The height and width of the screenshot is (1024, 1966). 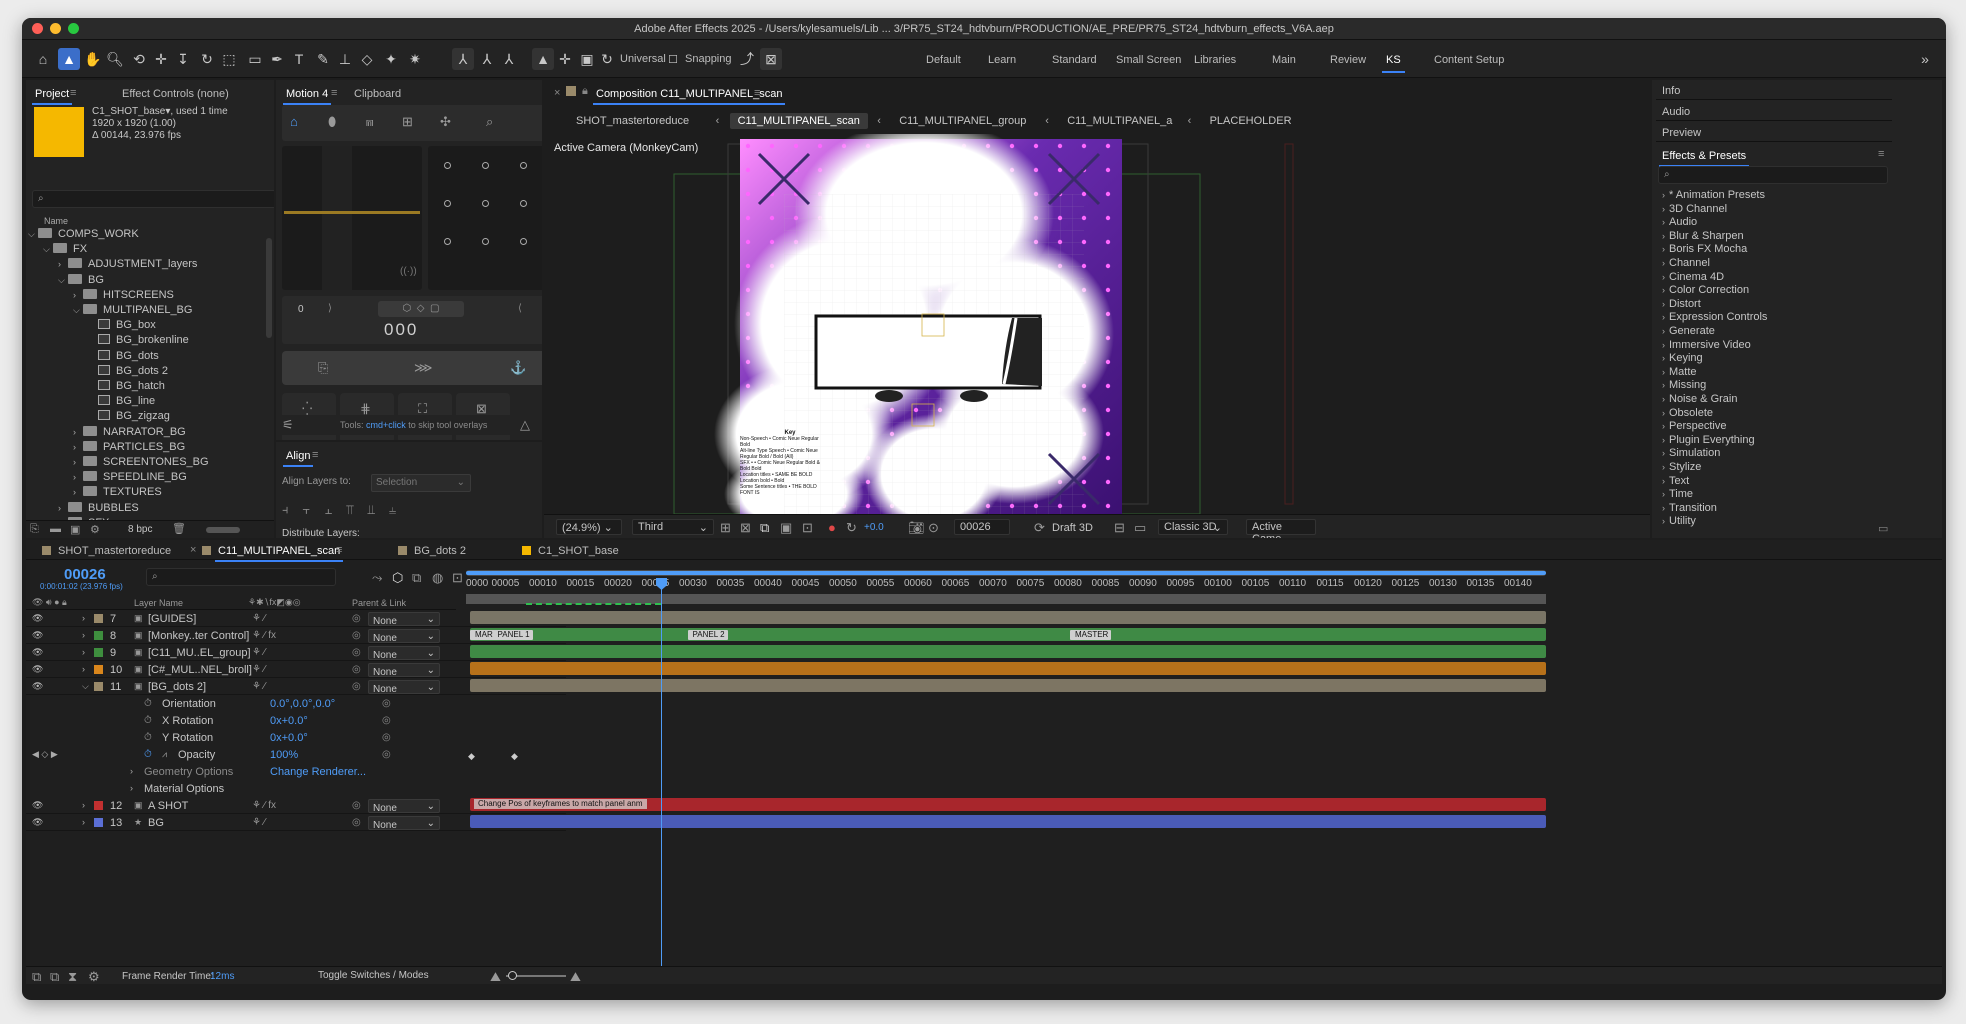 I want to click on dolly-tool-icon: ↧, so click(x=183, y=59).